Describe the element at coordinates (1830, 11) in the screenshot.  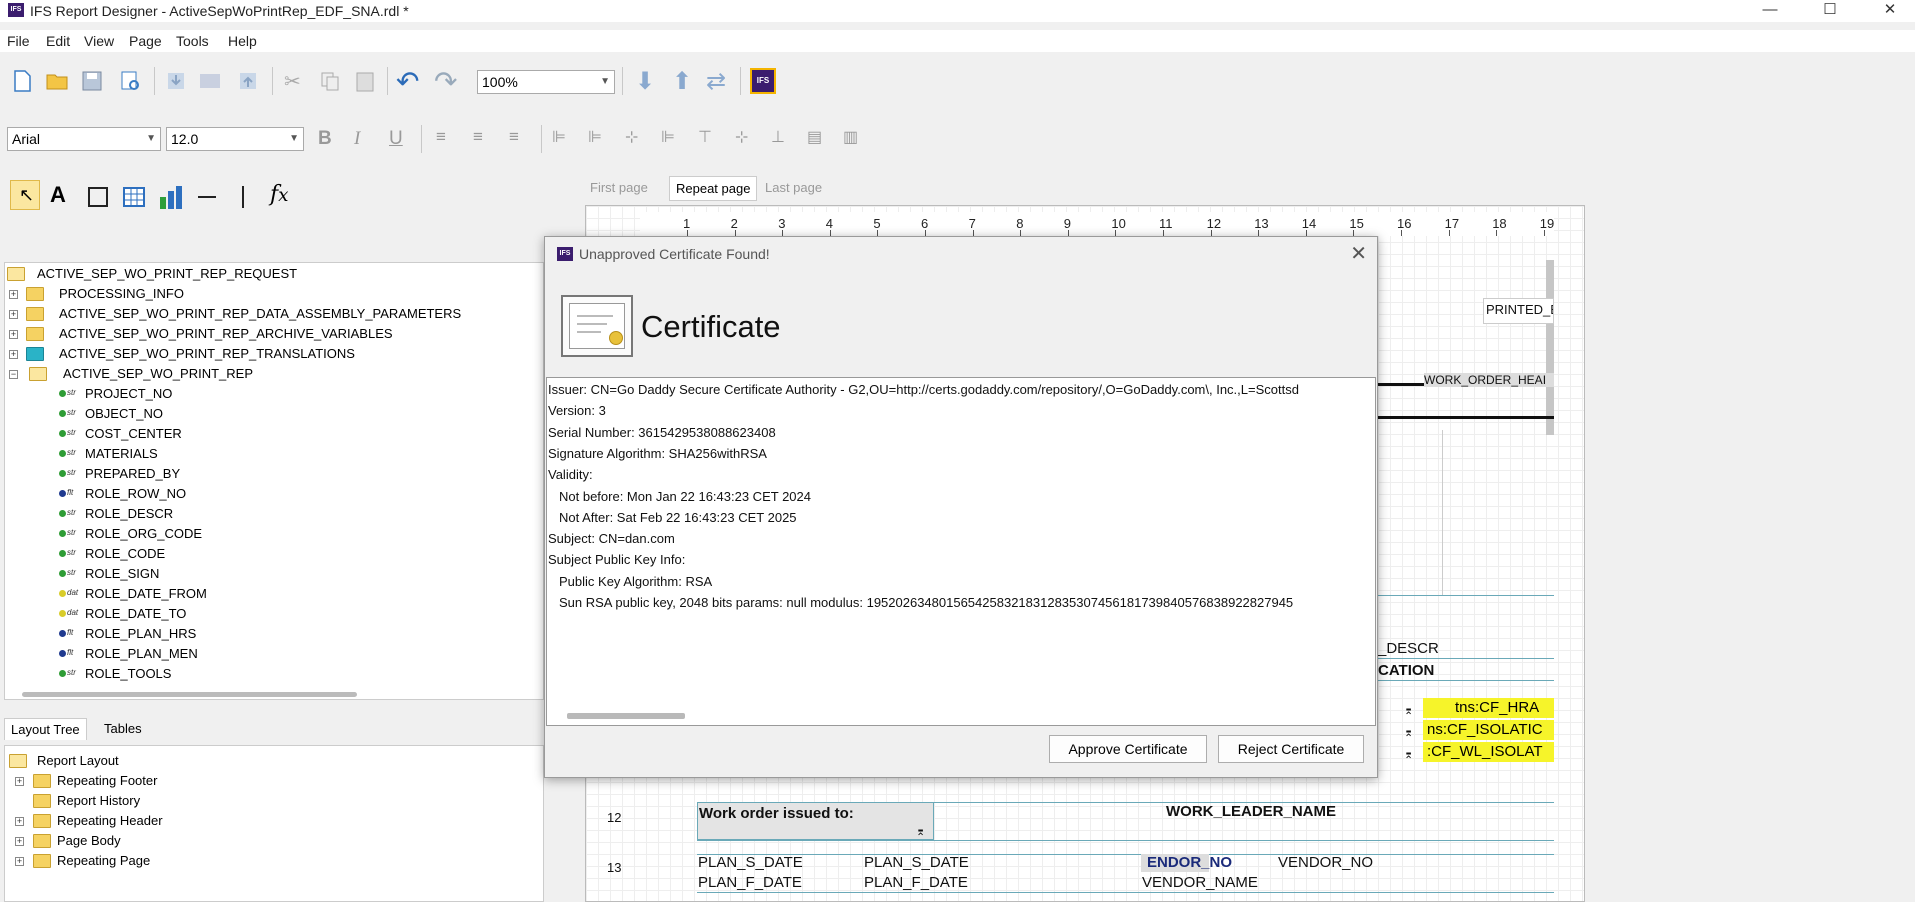
I see `maximize-button: ☐` at that location.